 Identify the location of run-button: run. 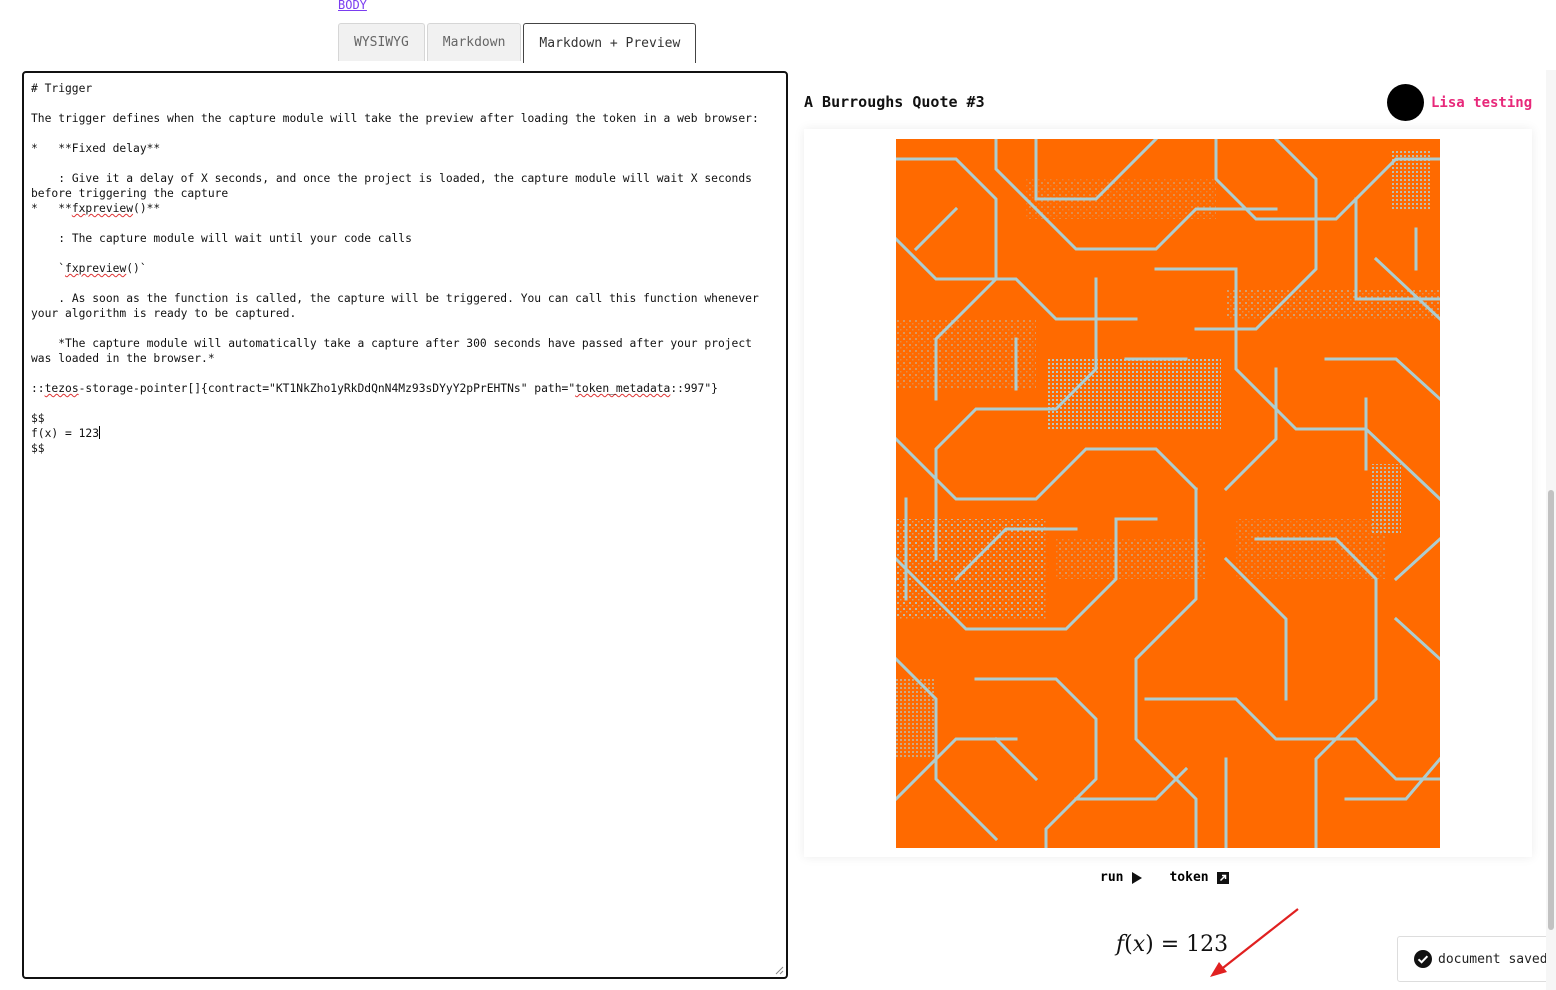
(1121, 877).